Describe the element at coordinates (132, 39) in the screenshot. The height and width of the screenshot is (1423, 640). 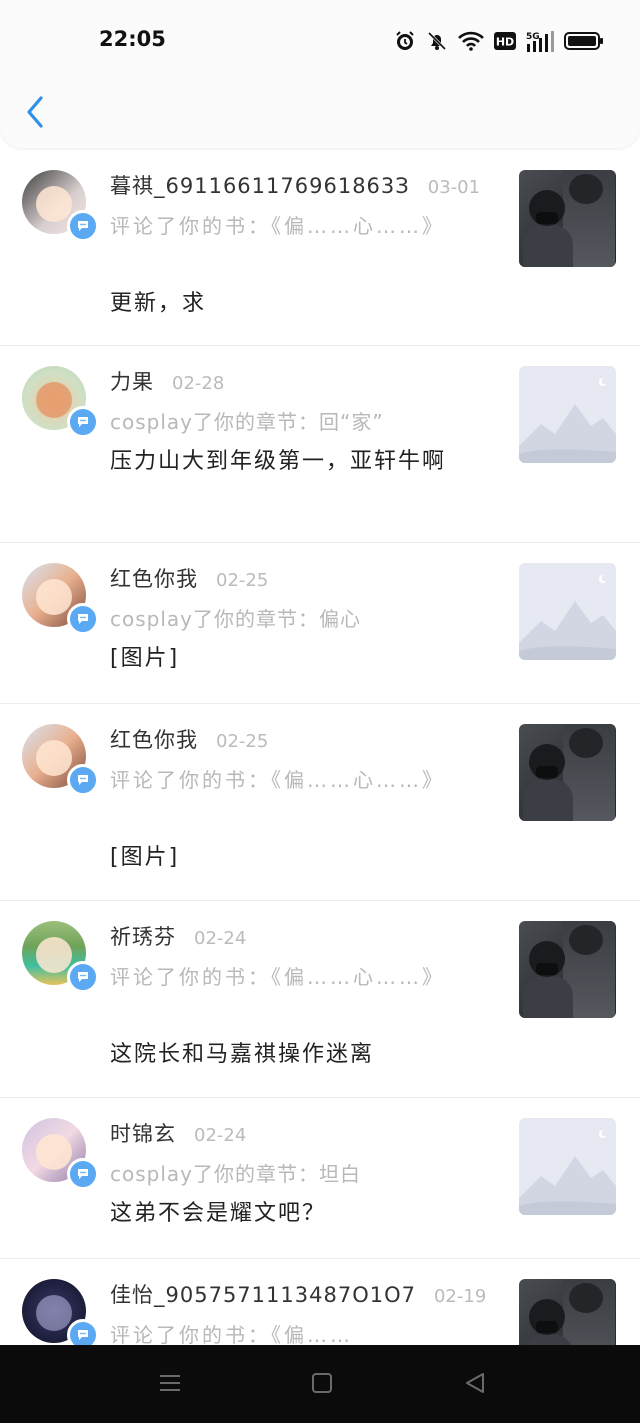
I see `status-time: 22:05` at that location.